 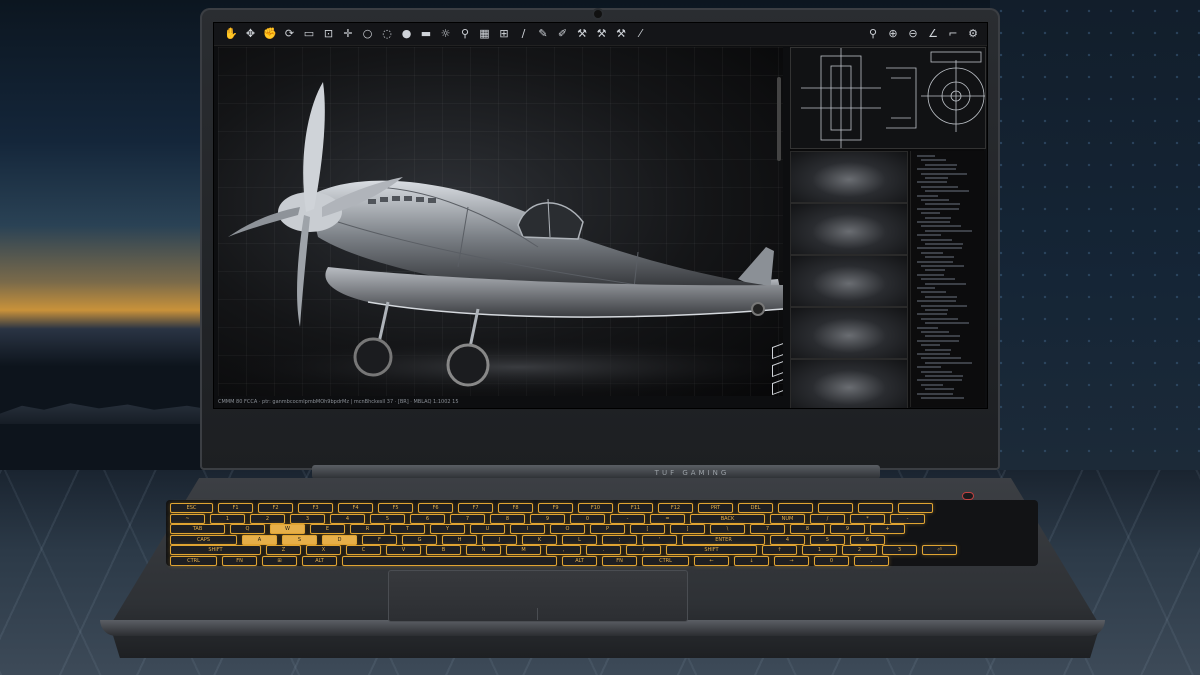 I want to click on keyboard-key: X, so click(x=323, y=550).